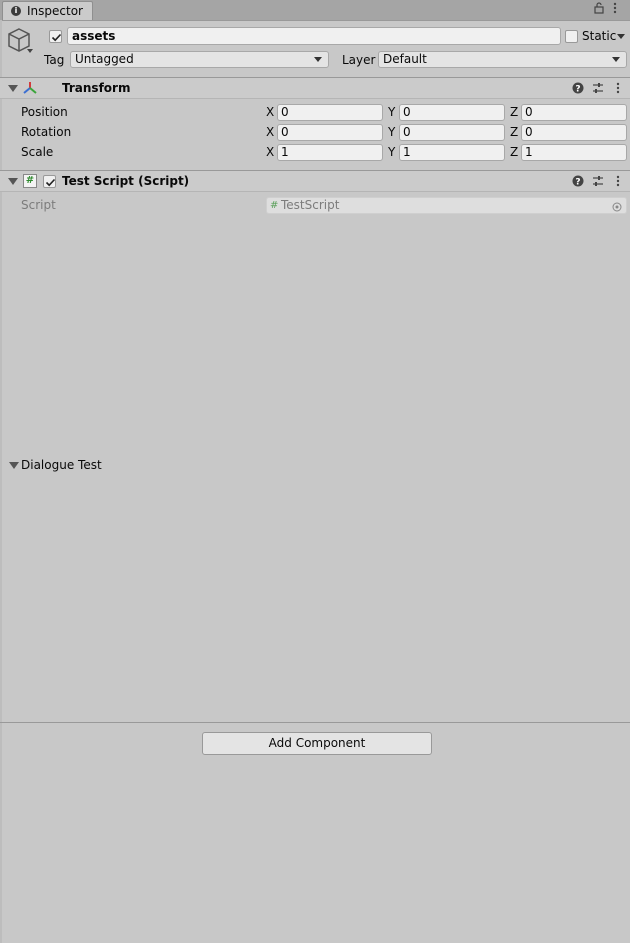 The width and height of the screenshot is (630, 943). What do you see at coordinates (315, 10) in the screenshot?
I see `tab-bar` at bounding box center [315, 10].